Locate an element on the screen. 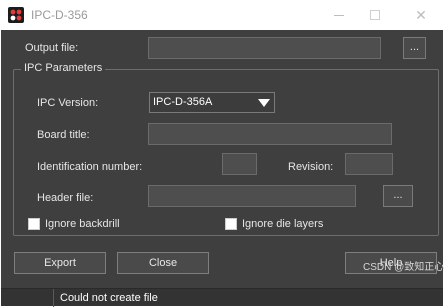 The height and width of the screenshot is (307, 445). ignore-die-layers-checkbox is located at coordinates (231, 224).